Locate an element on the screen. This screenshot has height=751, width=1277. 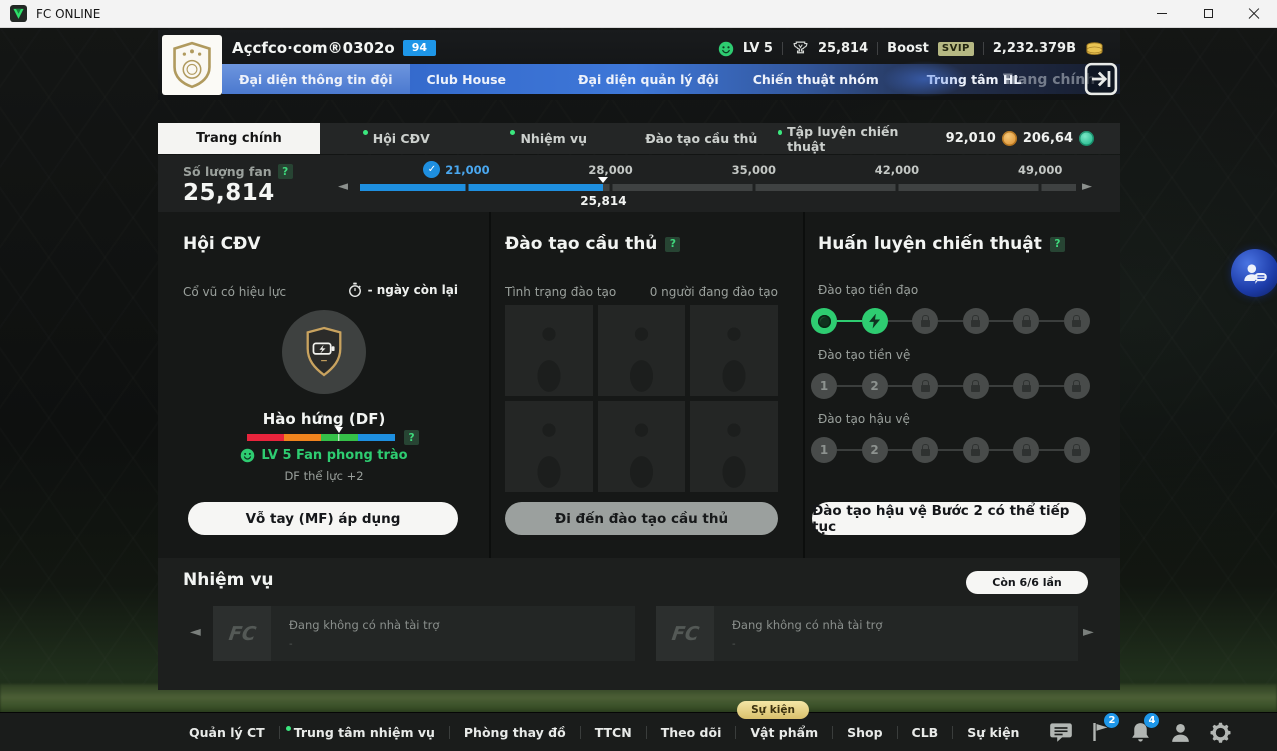
fan-count-label: Số lượng fan is located at coordinates (227, 171).